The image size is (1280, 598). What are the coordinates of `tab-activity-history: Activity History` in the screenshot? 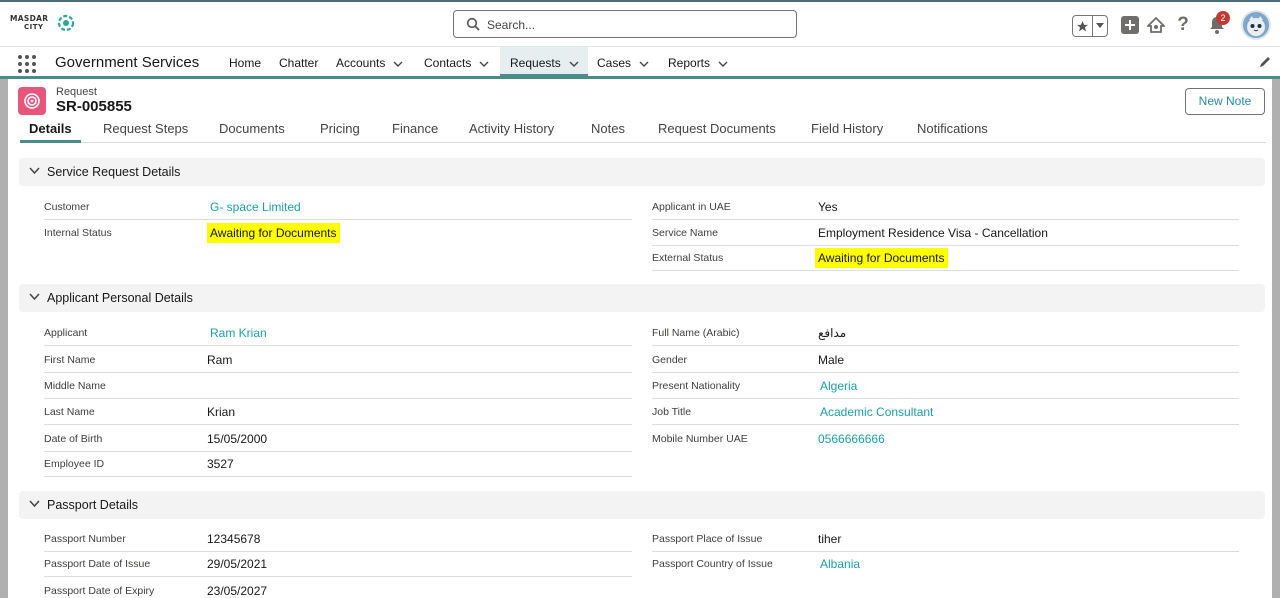 It's located at (511, 128).